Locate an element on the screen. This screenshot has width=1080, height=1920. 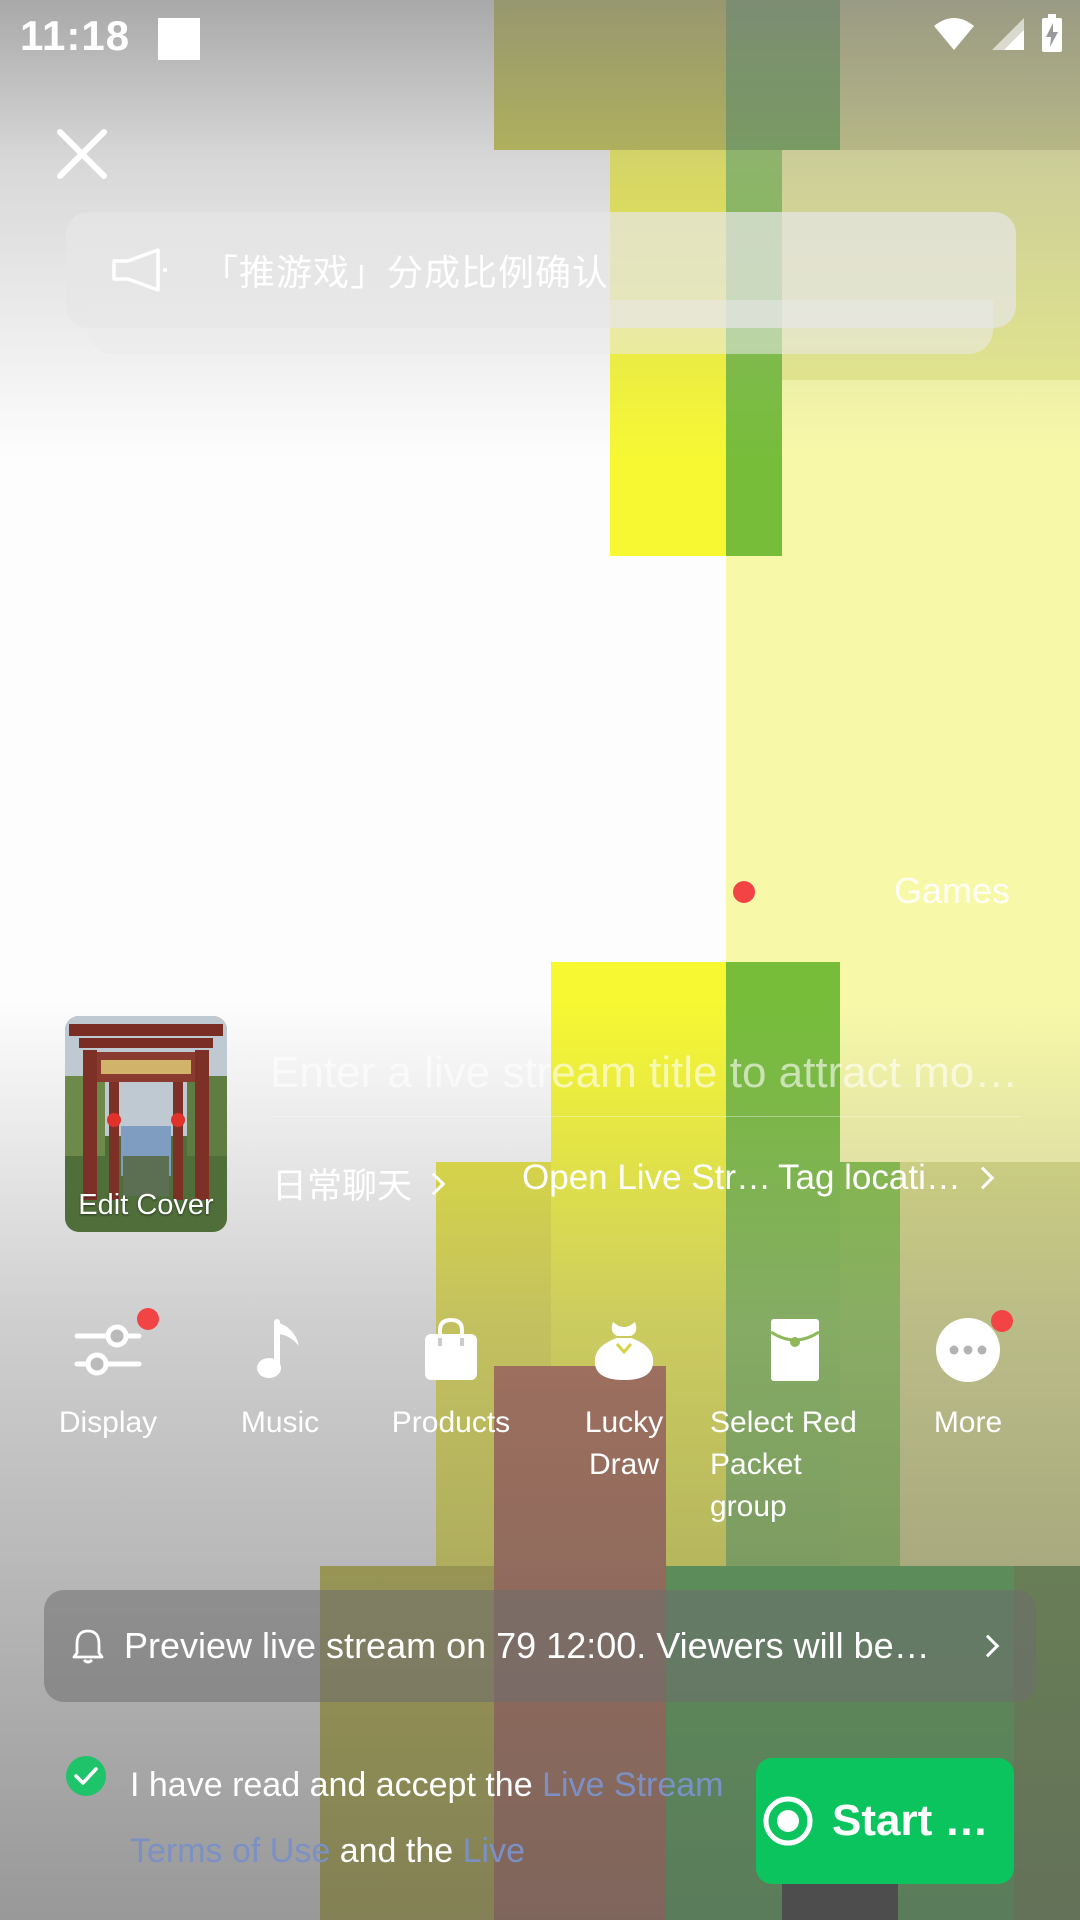
display-label: Display is located at coordinates (108, 1422).